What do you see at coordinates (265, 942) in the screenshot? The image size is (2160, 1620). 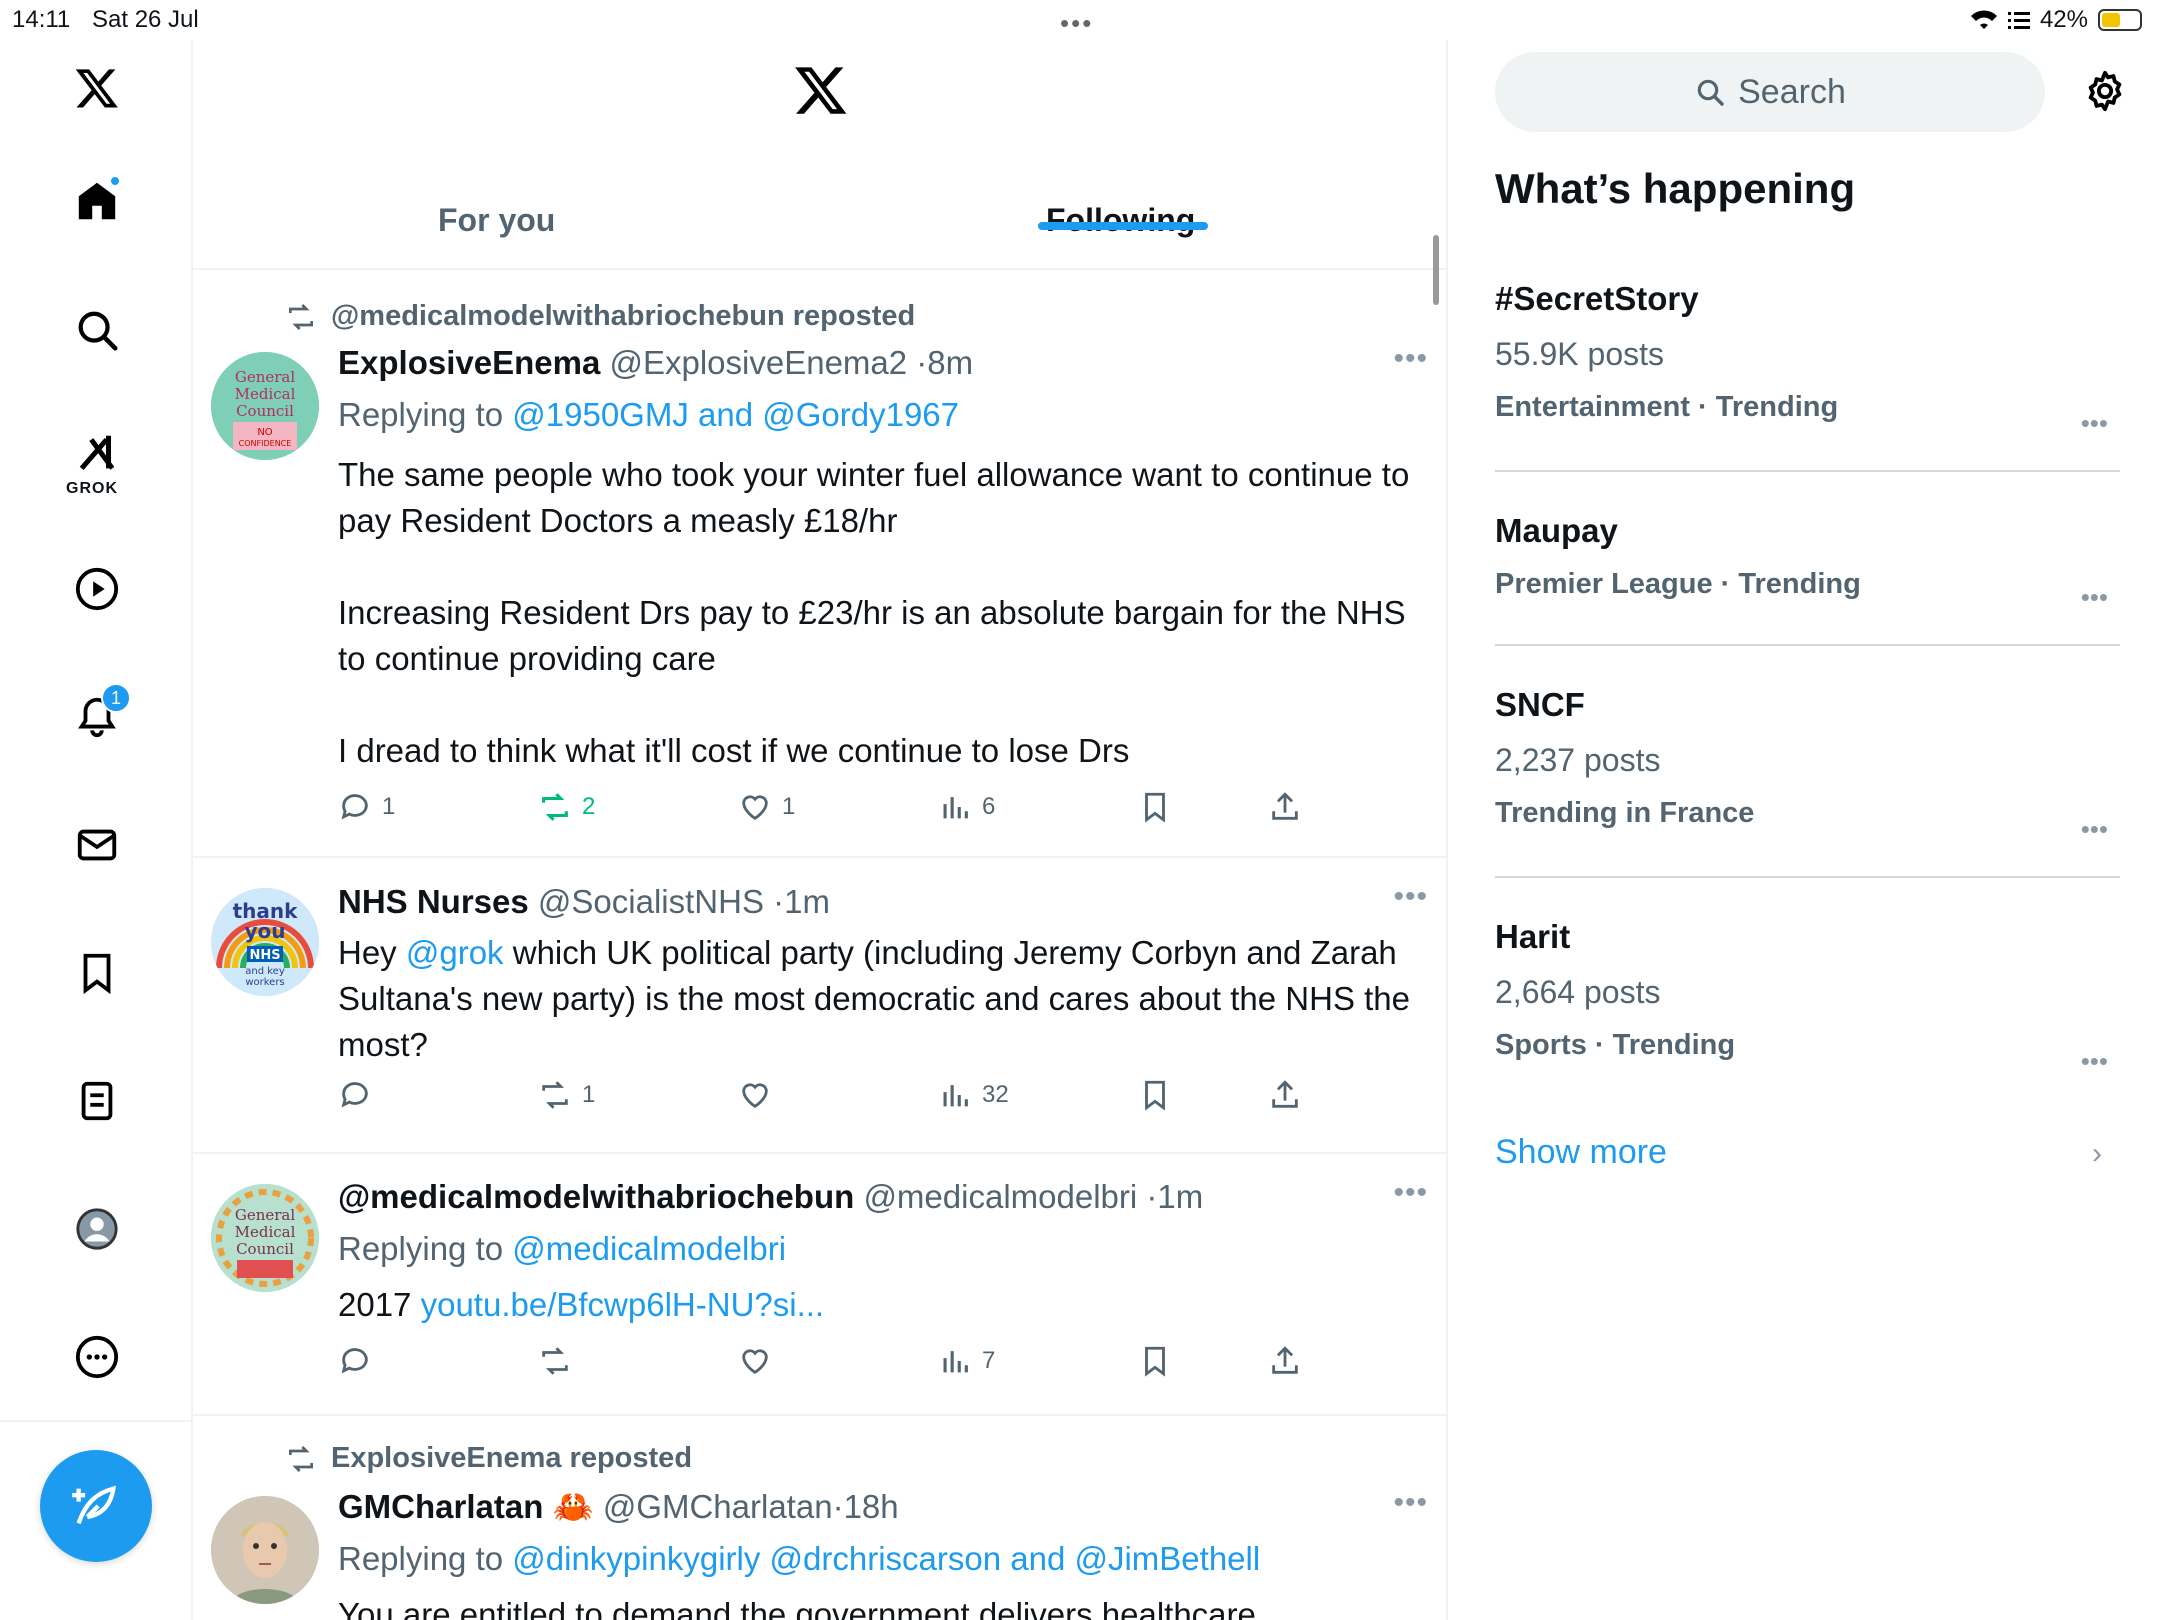 I see `post-avatar: thank you NHS and key workers` at bounding box center [265, 942].